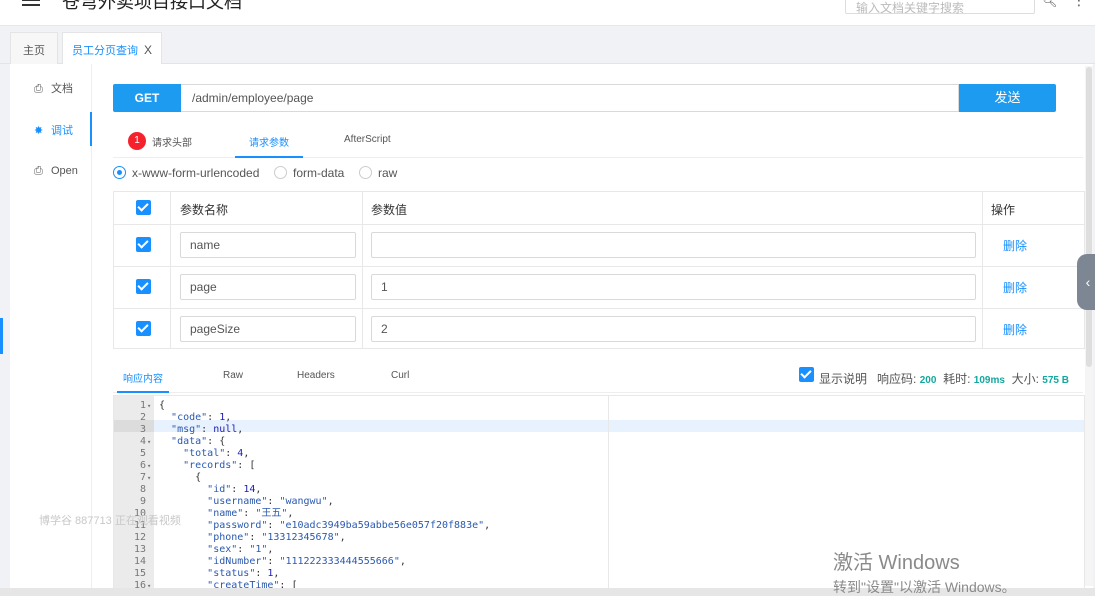 This screenshot has height=596, width=1095. I want to click on radio-form-data: form-data, so click(309, 173).